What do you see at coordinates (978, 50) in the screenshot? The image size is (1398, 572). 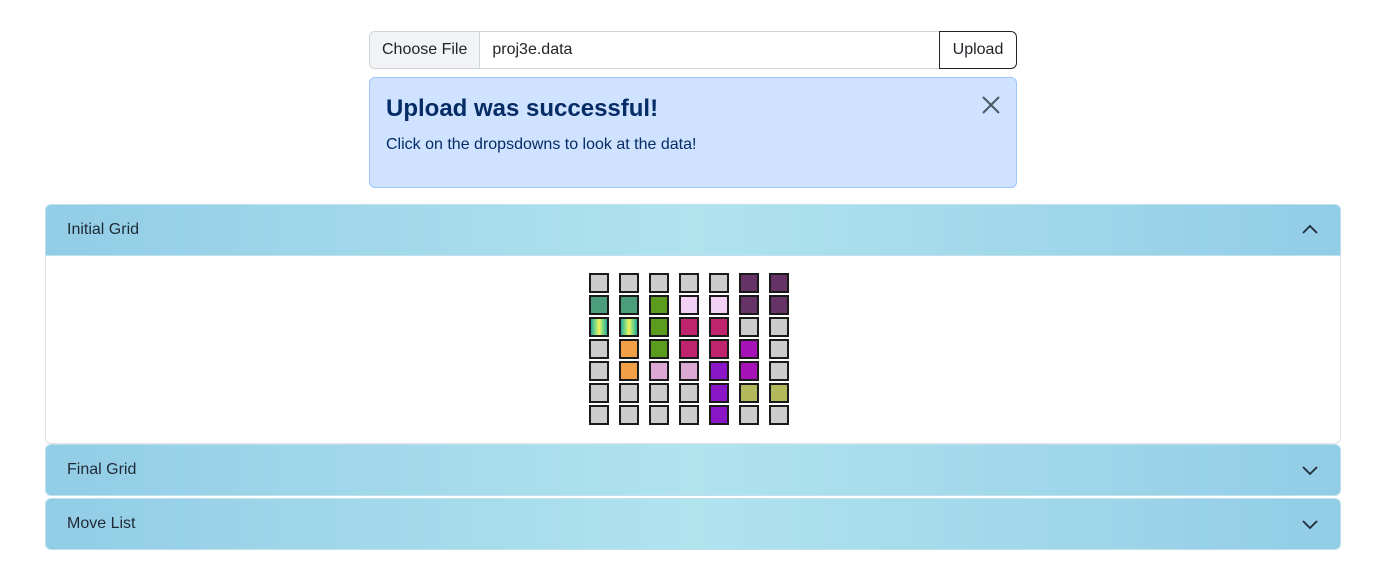 I see `upload-button: Upload` at bounding box center [978, 50].